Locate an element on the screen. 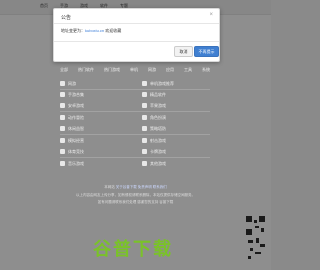 Image resolution: width=320 pixels, height=270 pixels. list-item: 手游合集 is located at coordinates (72, 94).